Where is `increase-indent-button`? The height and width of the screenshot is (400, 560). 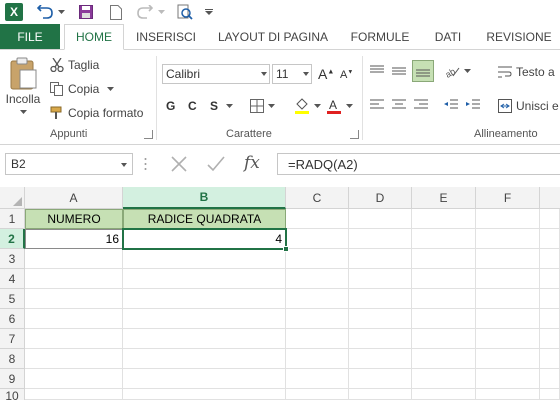
increase-indent-button is located at coordinates (475, 105).